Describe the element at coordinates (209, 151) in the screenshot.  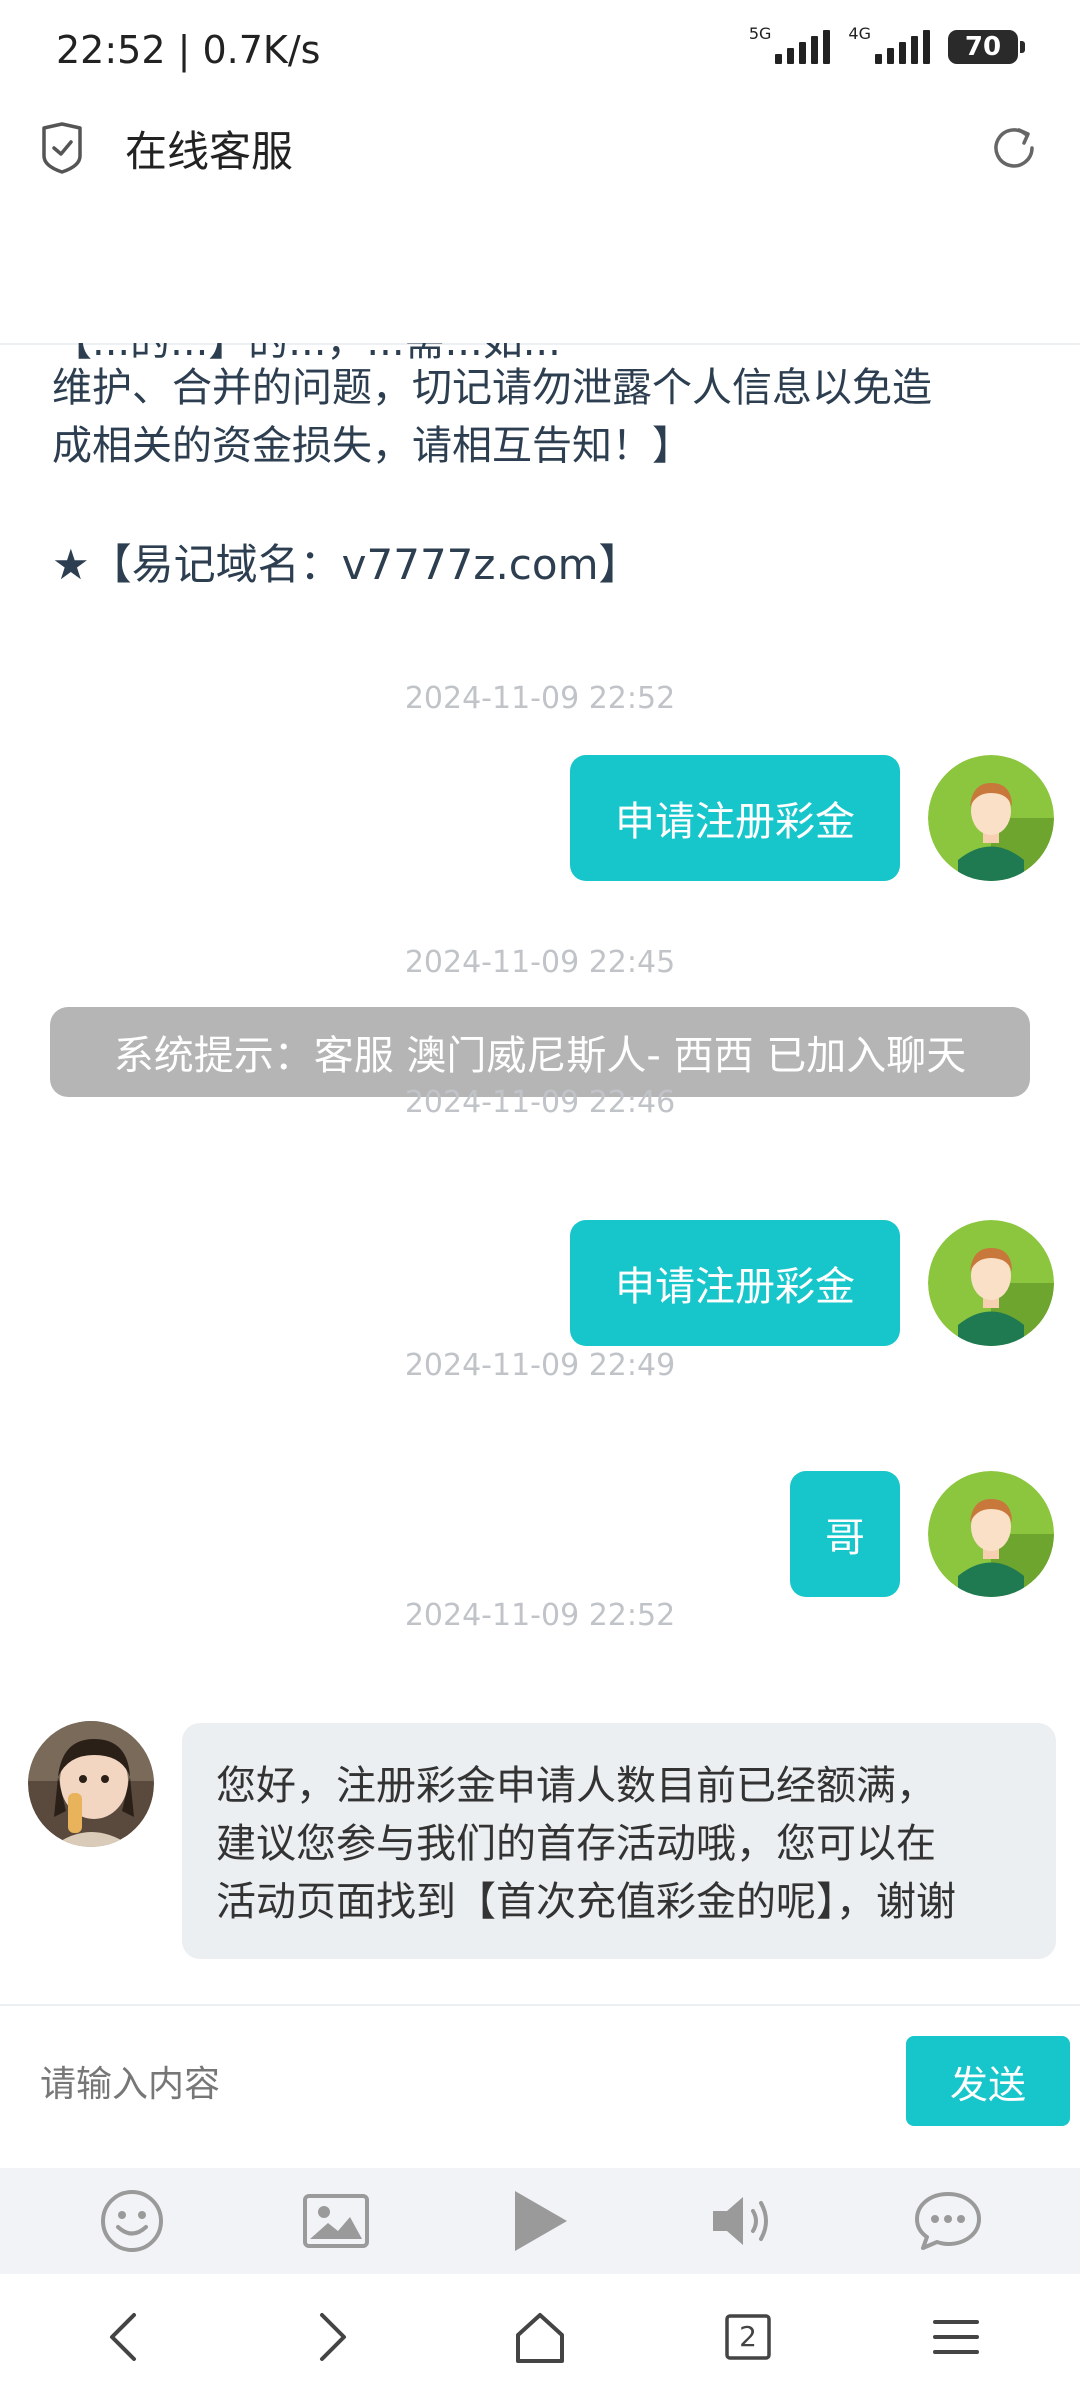
I see `page-title: 在线客服` at that location.